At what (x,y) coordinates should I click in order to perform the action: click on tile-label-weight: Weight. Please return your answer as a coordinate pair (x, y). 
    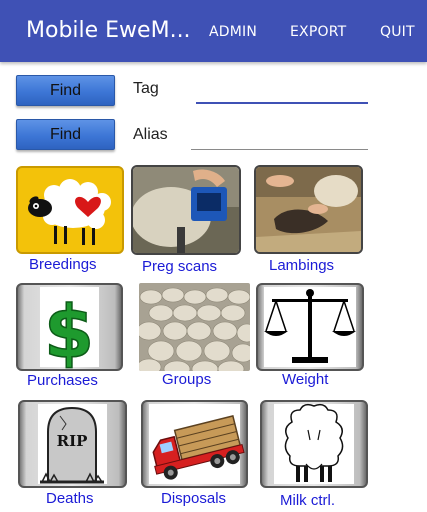
    Looking at the image, I should click on (305, 379).